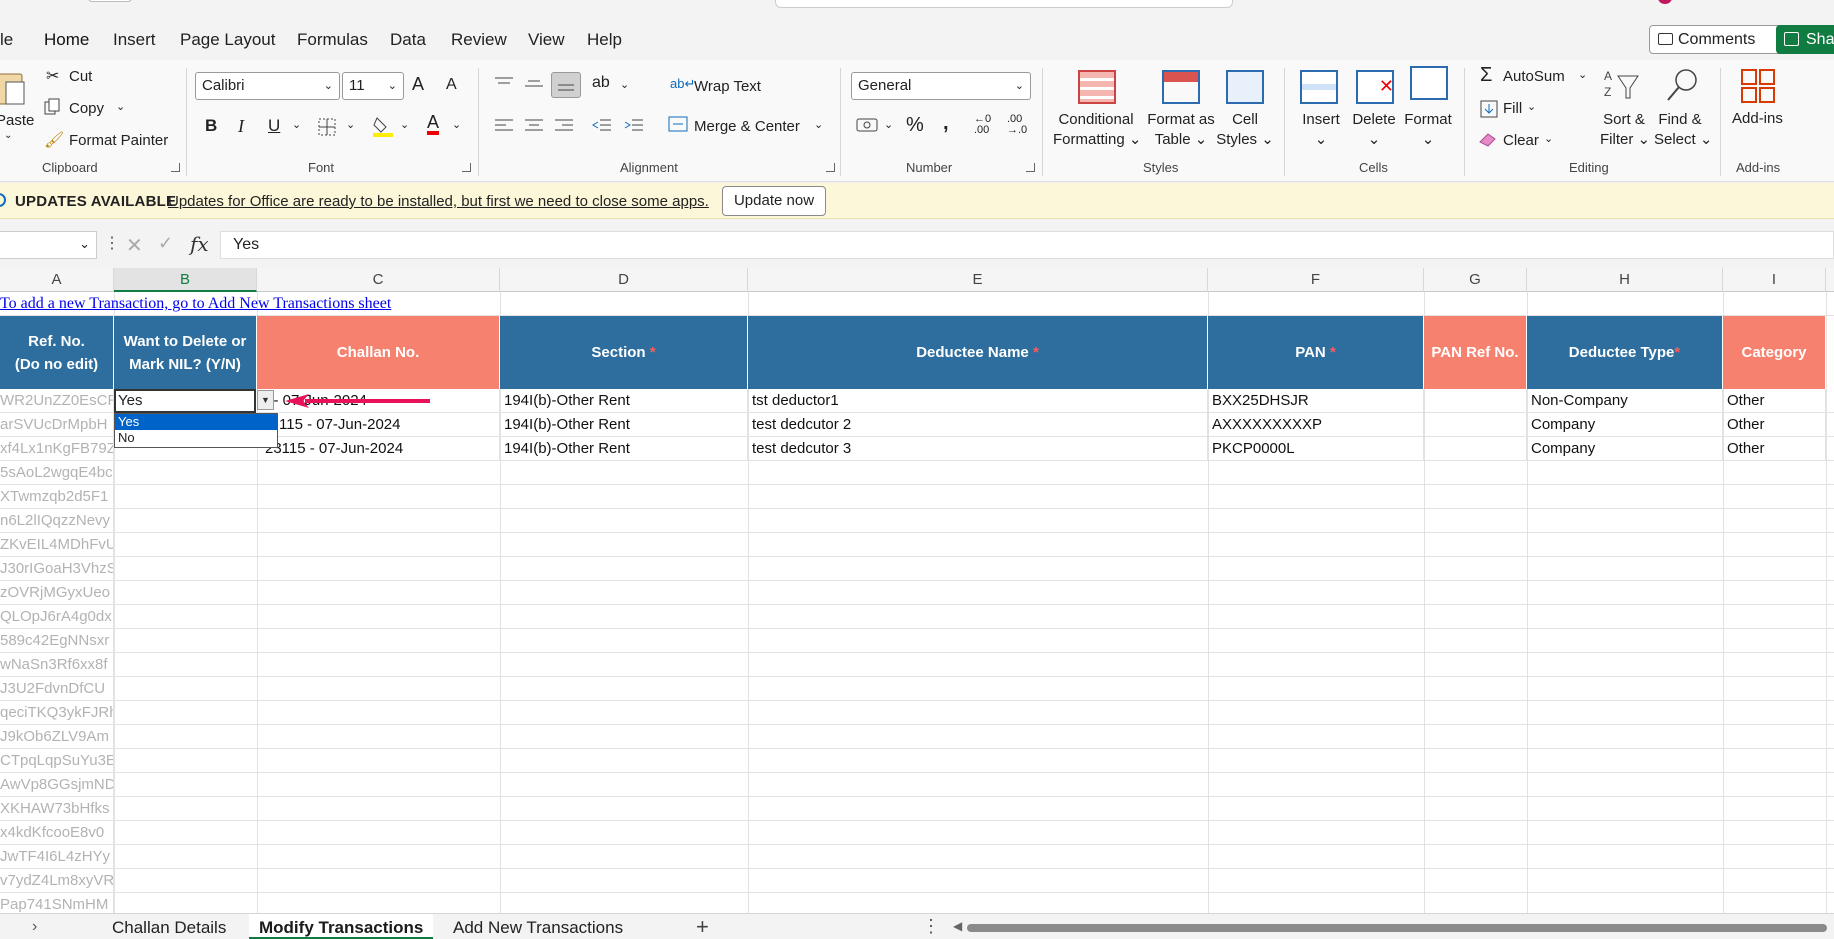  What do you see at coordinates (1397, 928) in the screenshot?
I see `scrollbar-thumb` at bounding box center [1397, 928].